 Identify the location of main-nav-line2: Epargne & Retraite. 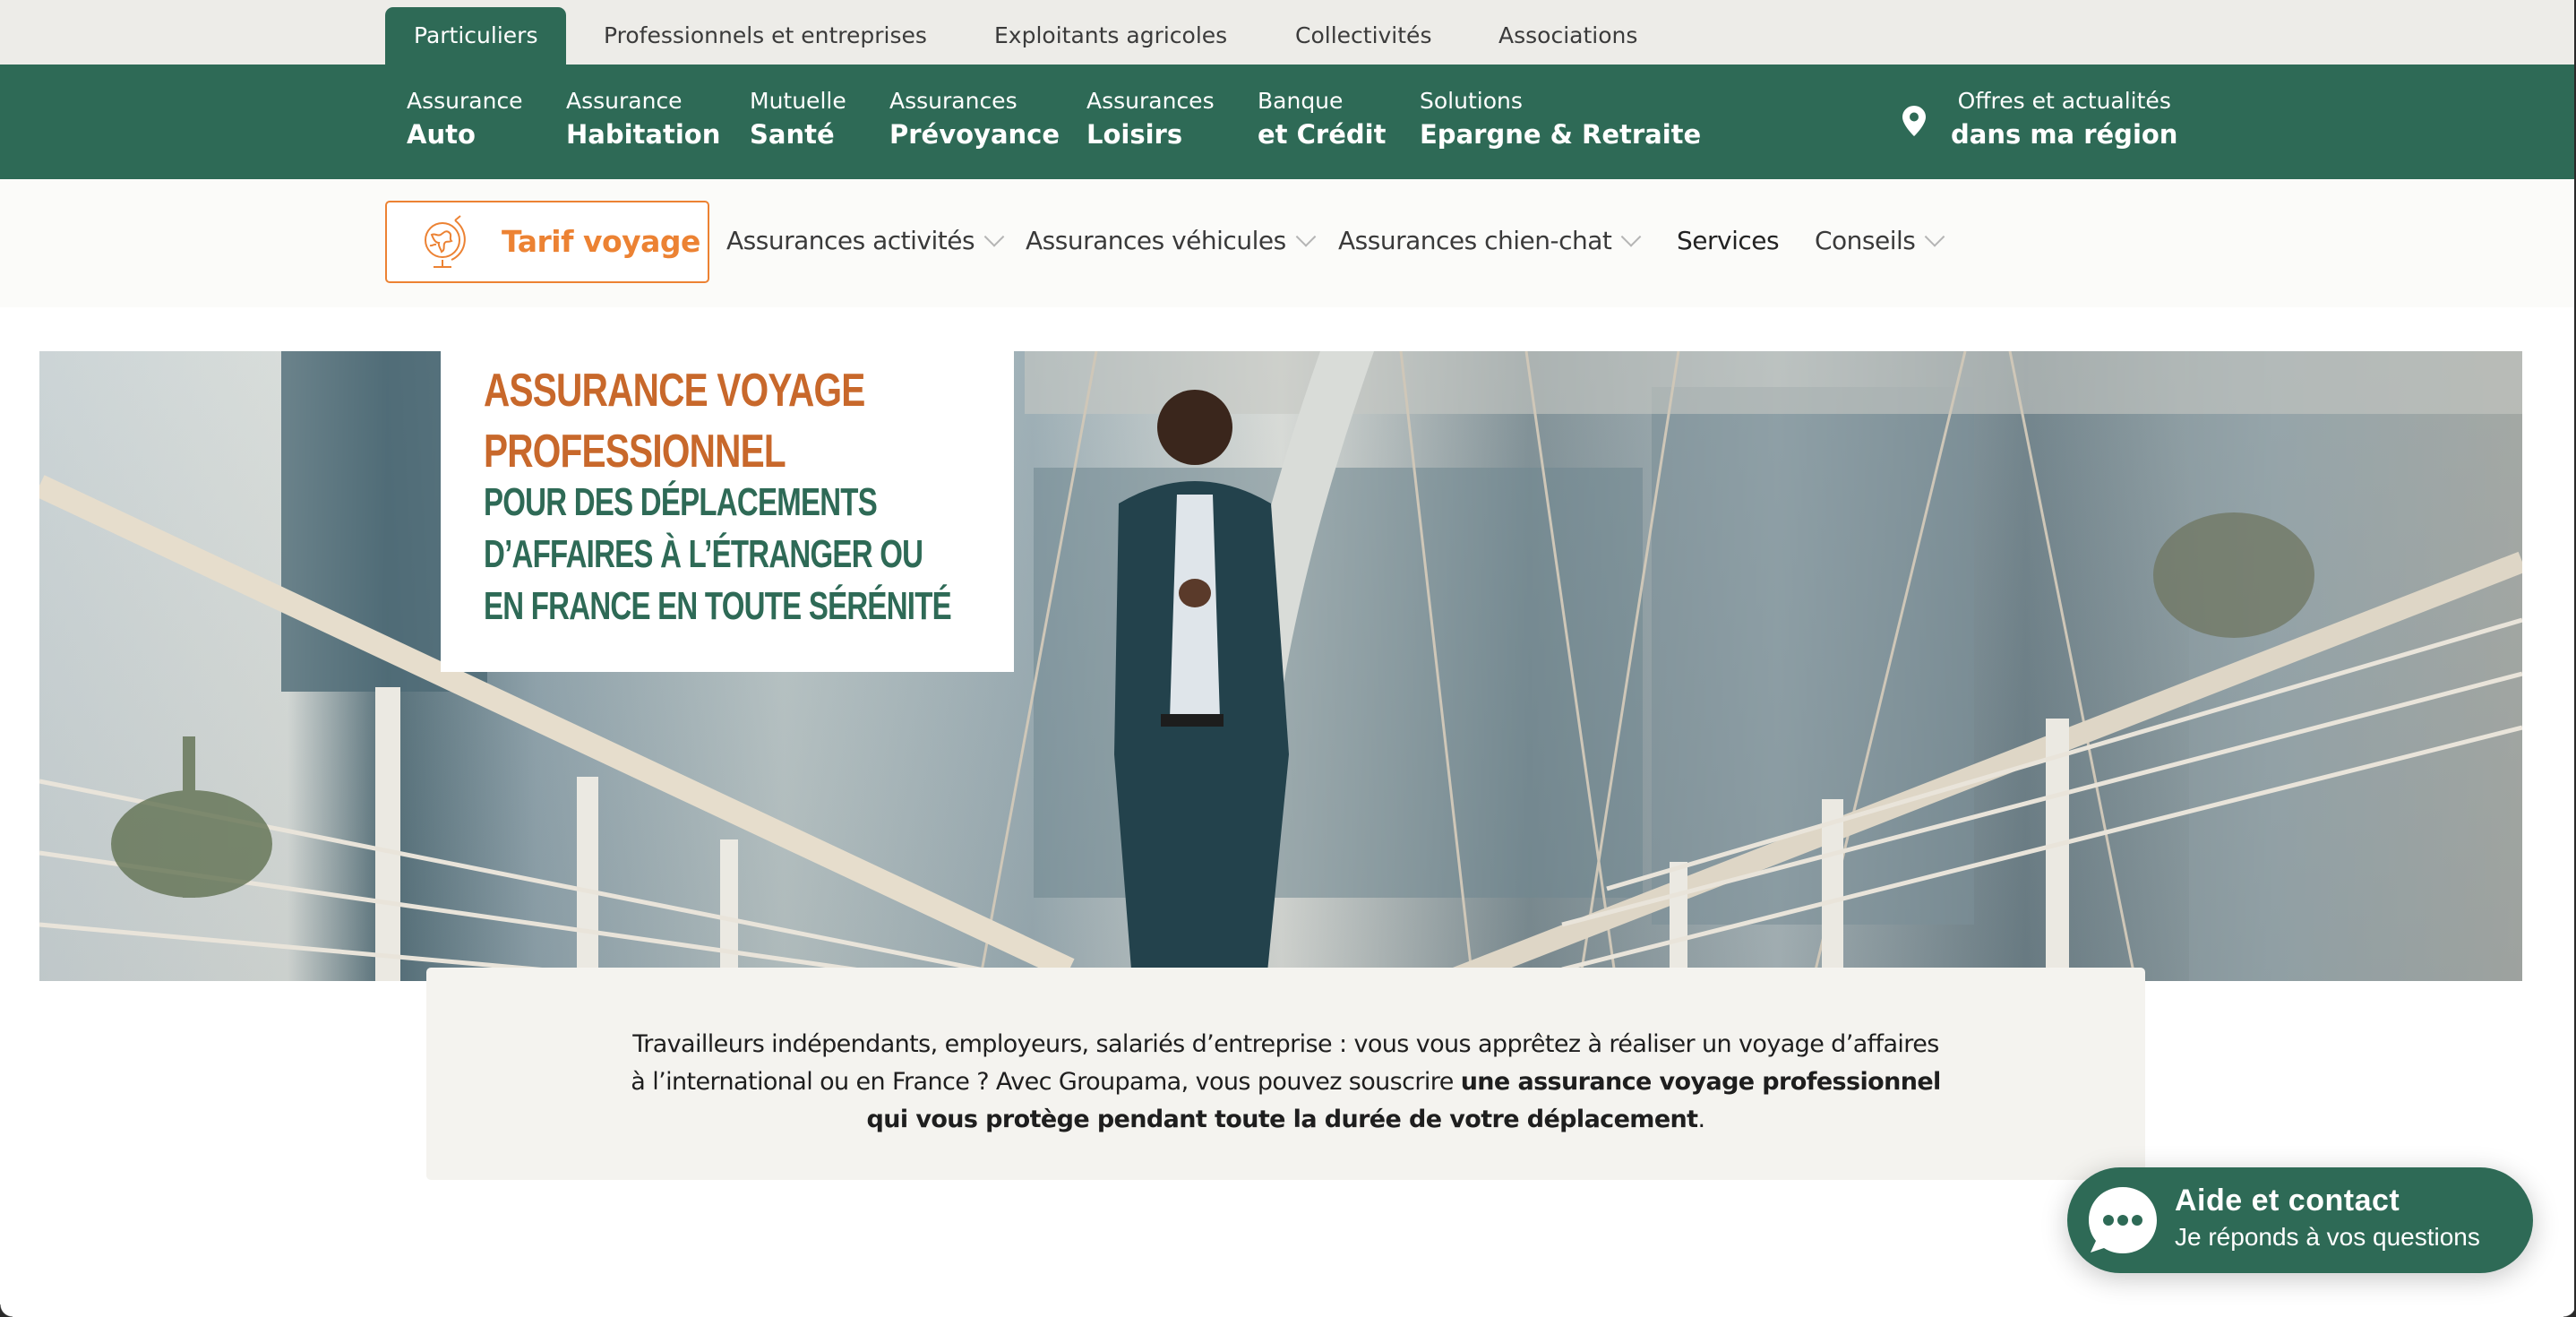
(1561, 134).